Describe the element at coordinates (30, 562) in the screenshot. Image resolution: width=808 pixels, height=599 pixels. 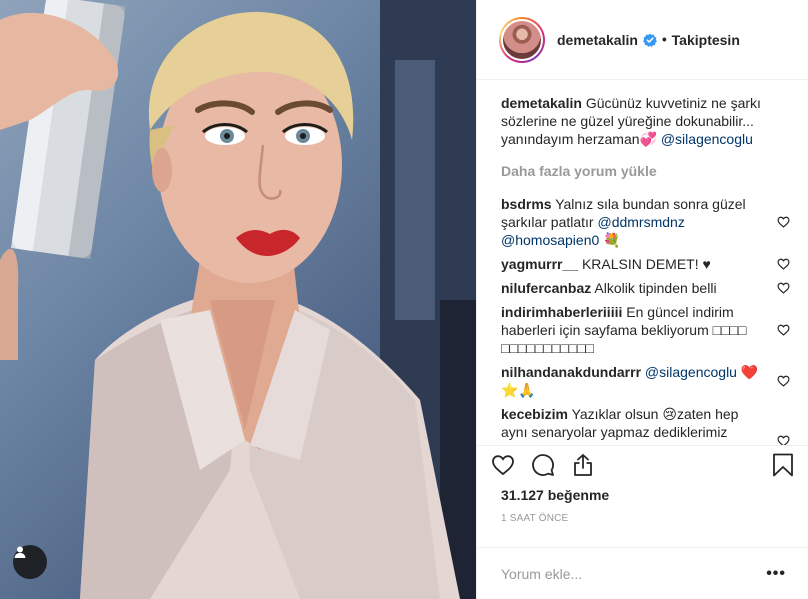
I see `user-tag-button` at that location.